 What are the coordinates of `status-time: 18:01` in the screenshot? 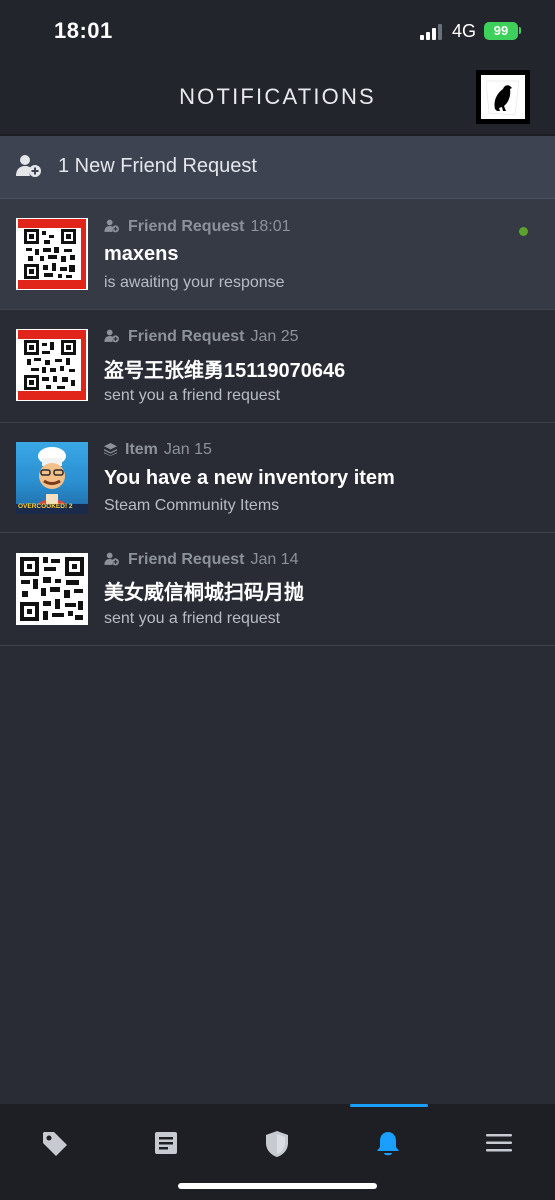 It's located at (83, 30).